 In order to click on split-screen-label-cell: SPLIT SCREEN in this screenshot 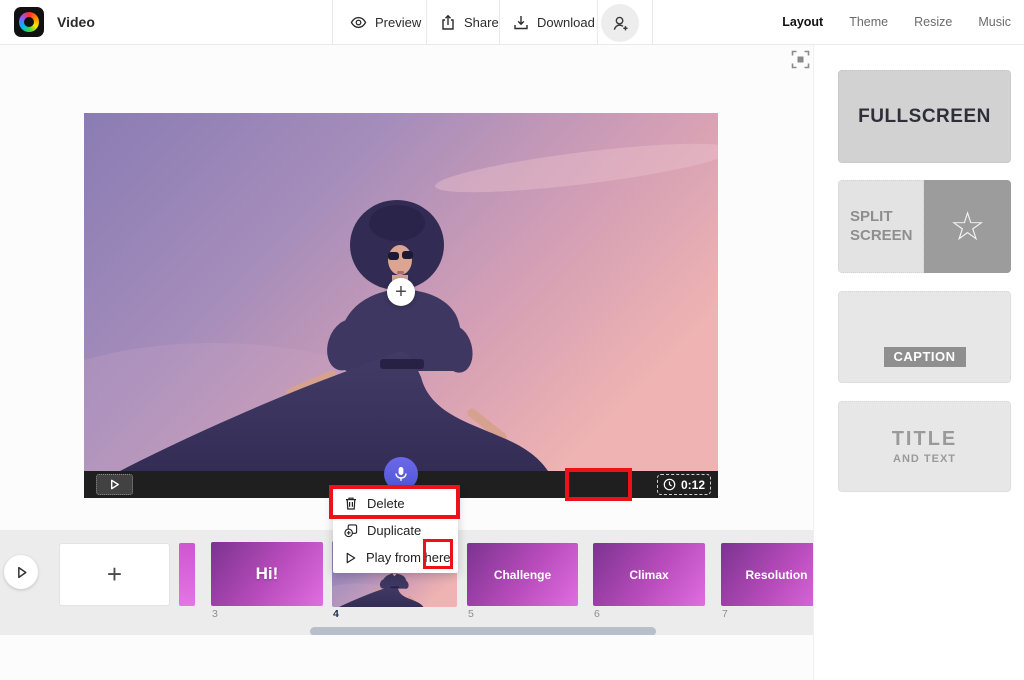, I will do `click(881, 226)`.